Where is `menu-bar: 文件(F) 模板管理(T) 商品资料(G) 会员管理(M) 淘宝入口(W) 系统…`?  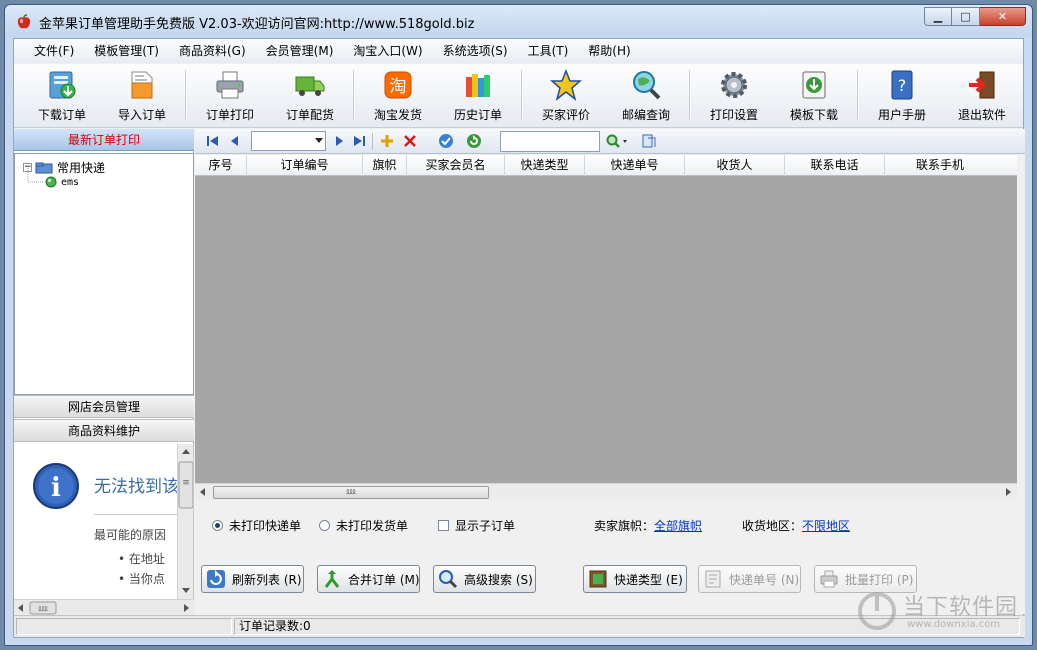 menu-bar: 文件(F) 模板管理(T) 商品资料(G) 会员管理(M) 淘宝入口(W) 系统… is located at coordinates (518, 51).